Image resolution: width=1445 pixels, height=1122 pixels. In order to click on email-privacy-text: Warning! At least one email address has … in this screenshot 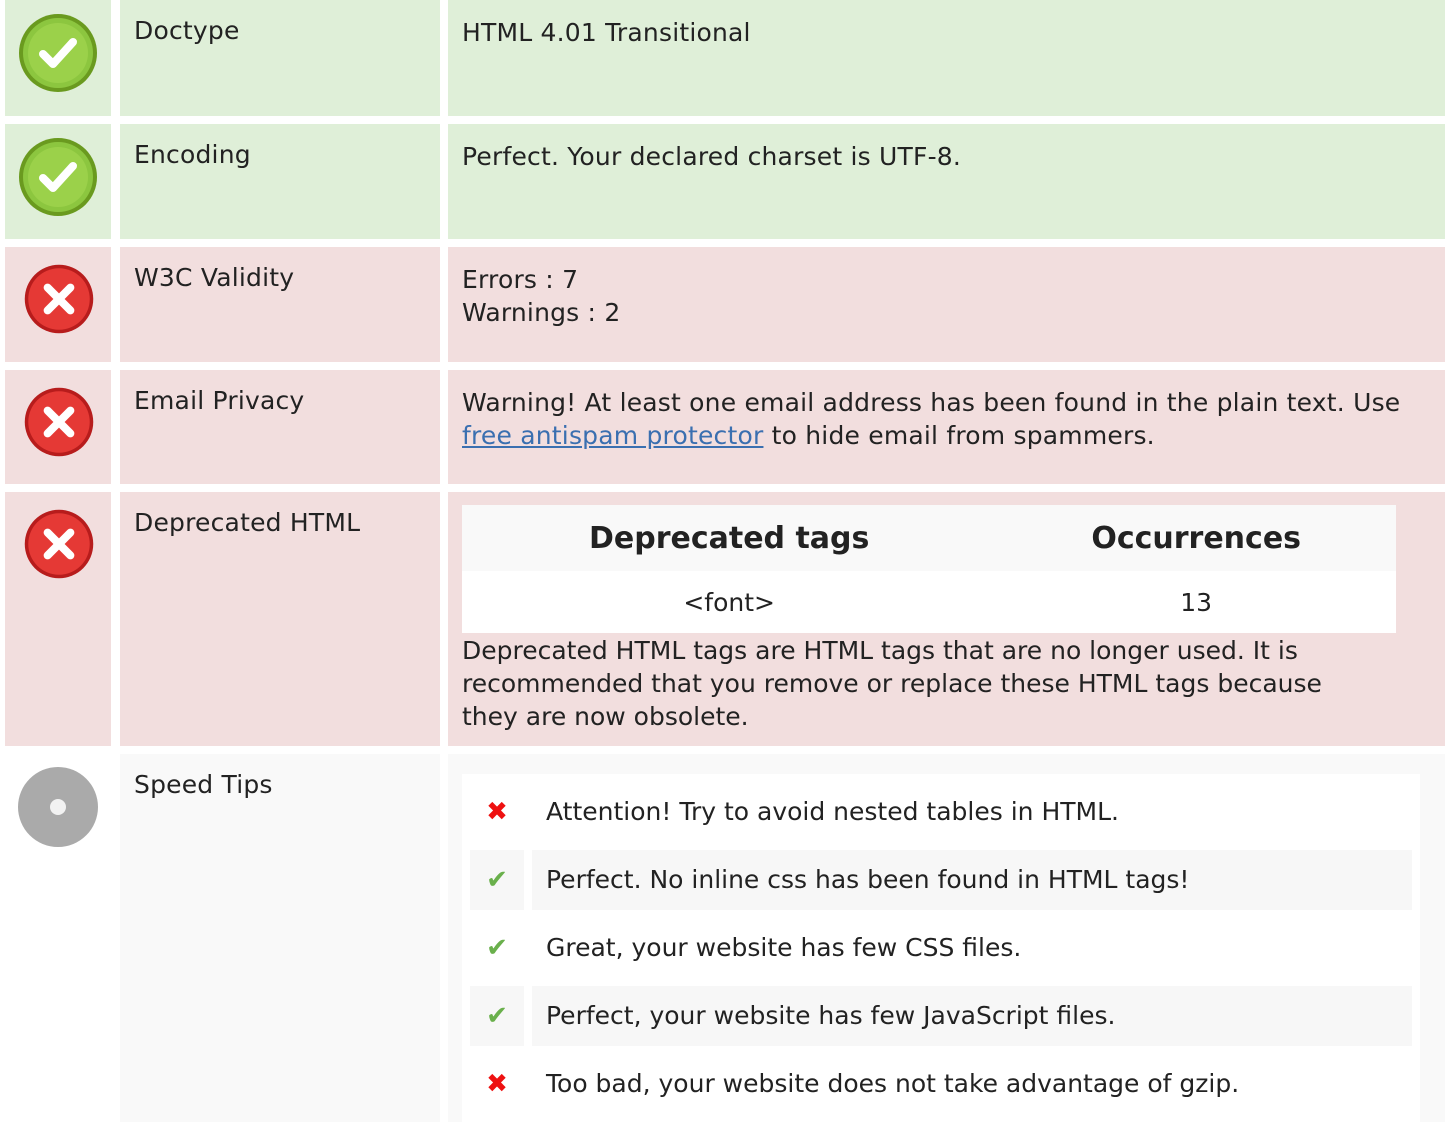, I will do `click(931, 419)`.